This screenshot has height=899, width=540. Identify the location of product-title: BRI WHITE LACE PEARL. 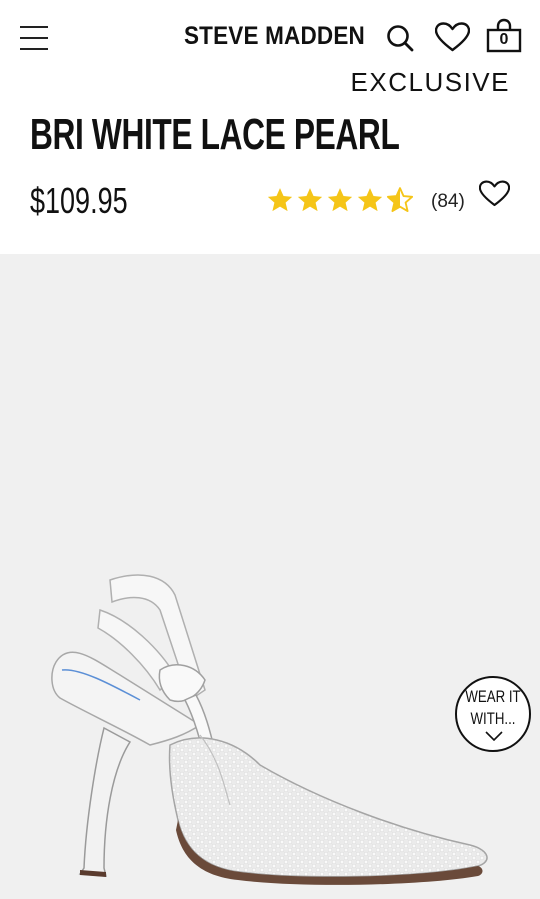
(215, 134).